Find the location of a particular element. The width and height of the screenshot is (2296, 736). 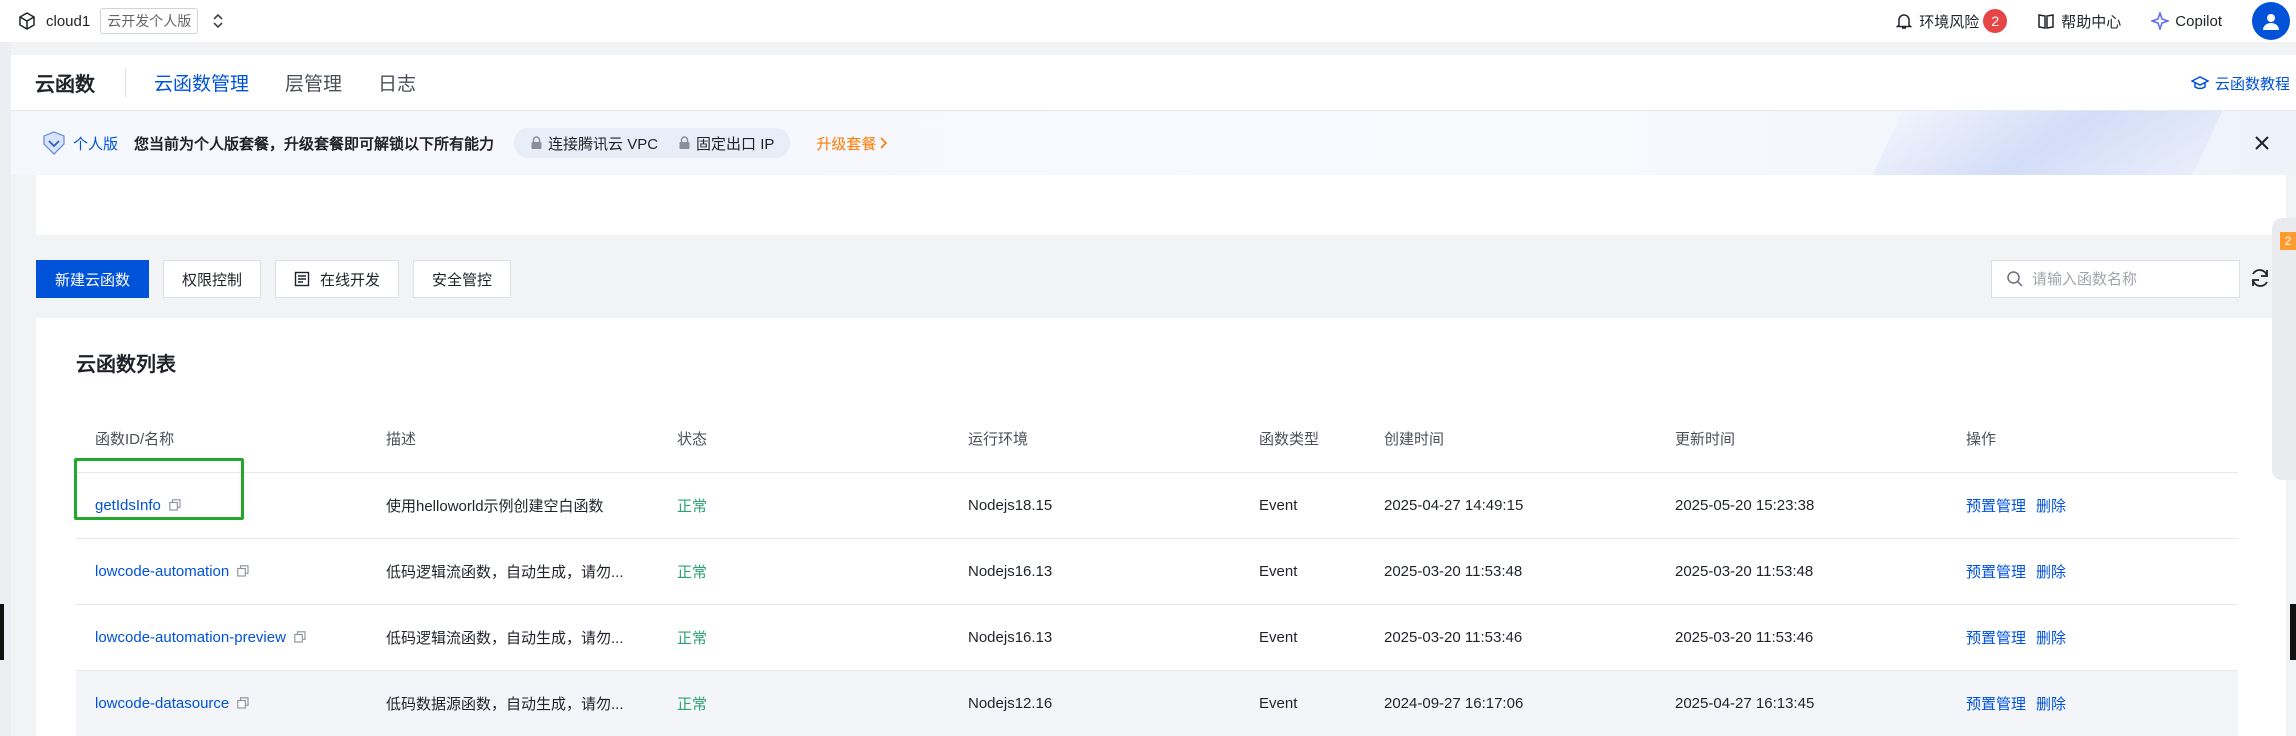

personal-plan-tag: 个人版 is located at coordinates (79, 143).